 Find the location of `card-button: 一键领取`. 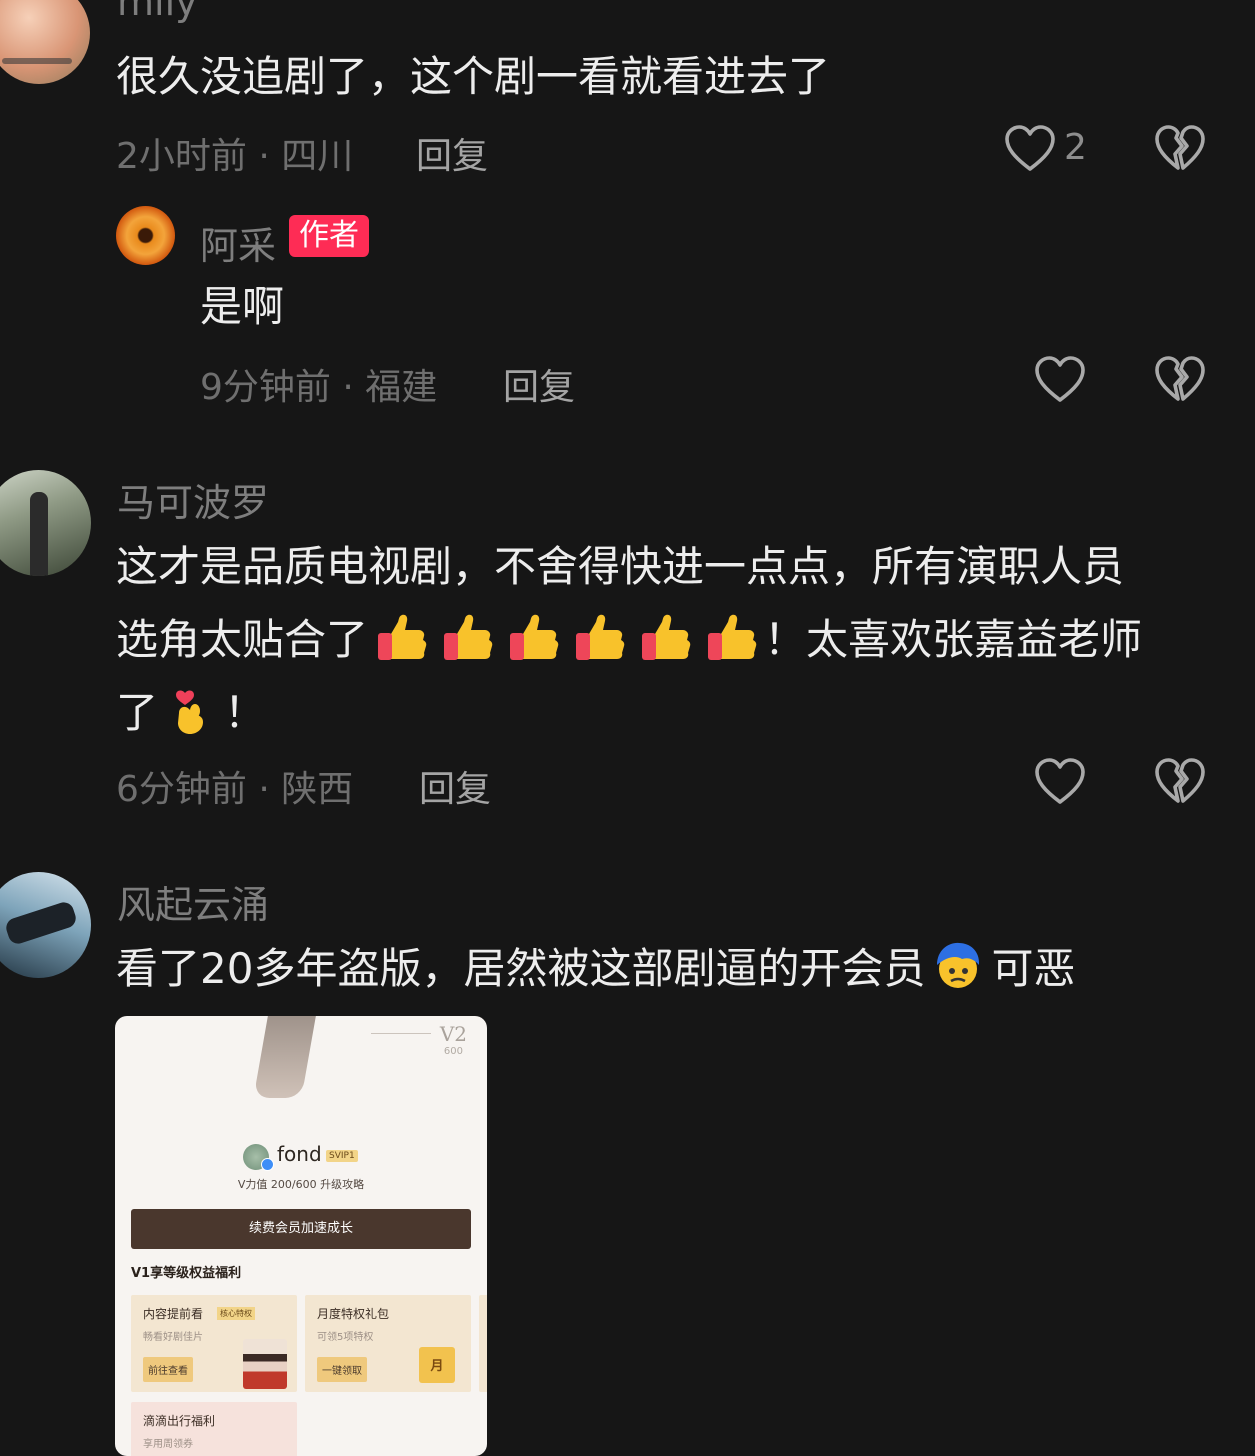

card-button: 一键领取 is located at coordinates (342, 1369).